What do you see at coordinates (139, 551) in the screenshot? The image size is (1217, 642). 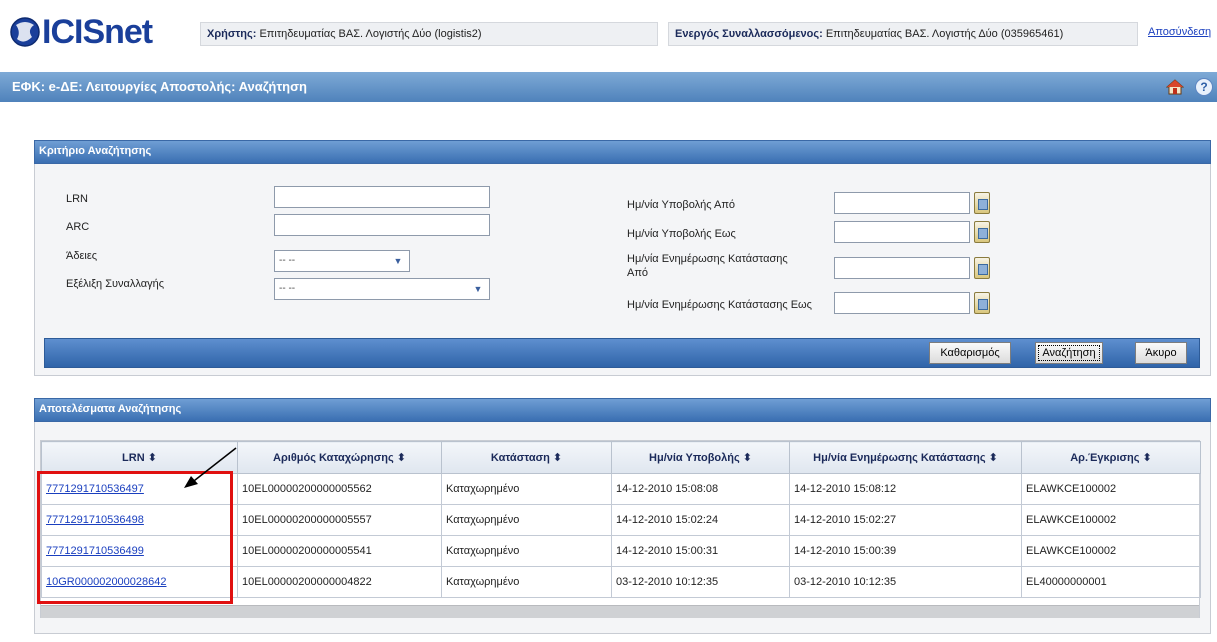 I see `lrn-link: 7771291710536499` at bounding box center [139, 551].